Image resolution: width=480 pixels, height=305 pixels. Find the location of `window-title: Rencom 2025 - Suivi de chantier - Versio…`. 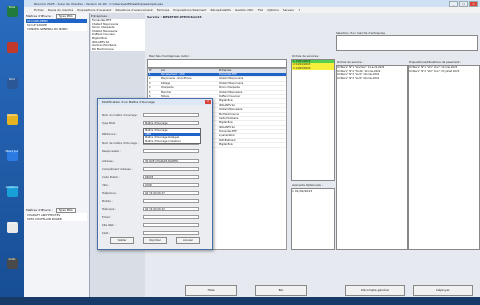

window-title: Rencom 2025 - Suivi de chantier - Versio… is located at coordinates (98, 3).